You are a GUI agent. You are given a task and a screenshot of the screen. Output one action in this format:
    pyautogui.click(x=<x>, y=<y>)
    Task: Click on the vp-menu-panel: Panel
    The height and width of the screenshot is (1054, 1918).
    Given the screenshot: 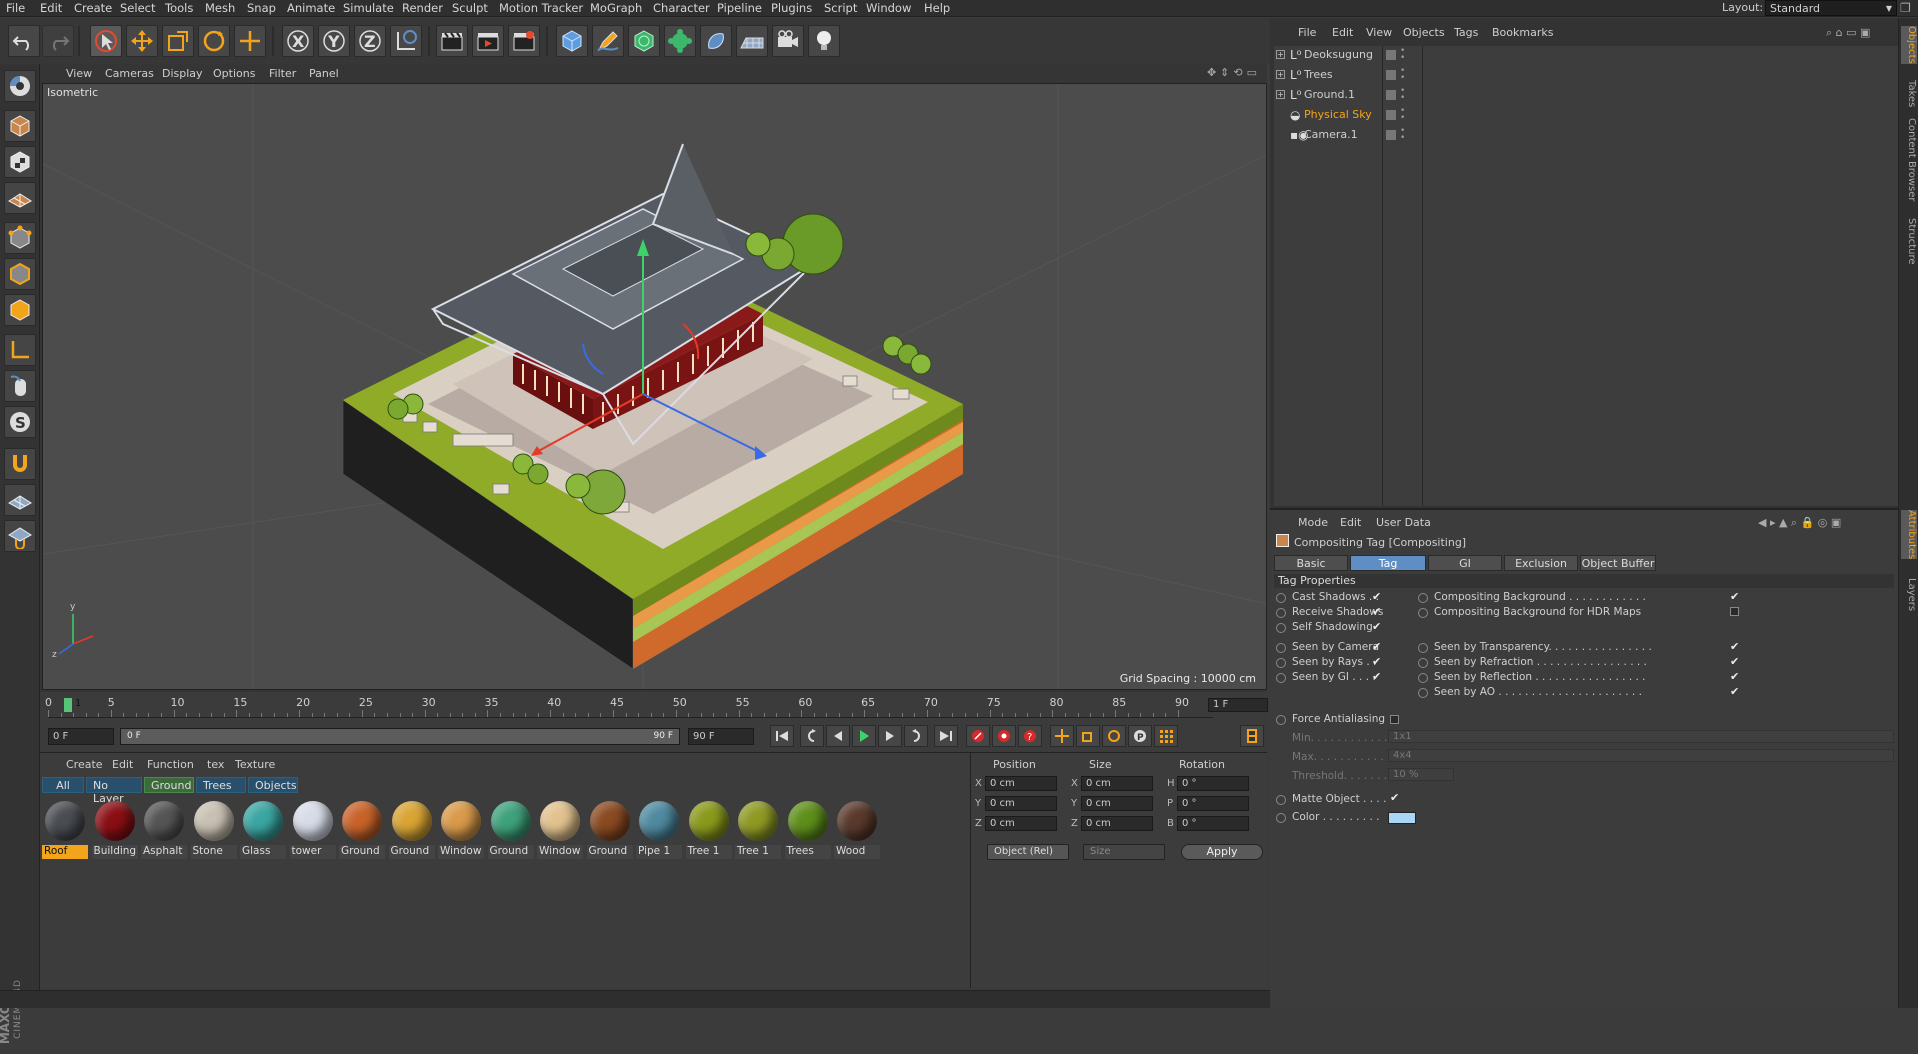 What is the action you would take?
    pyautogui.click(x=324, y=73)
    